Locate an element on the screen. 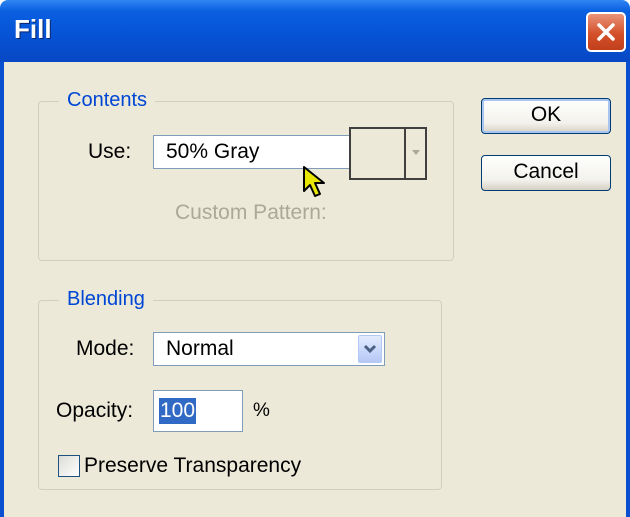 The image size is (630, 517). cancel-button: Cancel is located at coordinates (546, 173).